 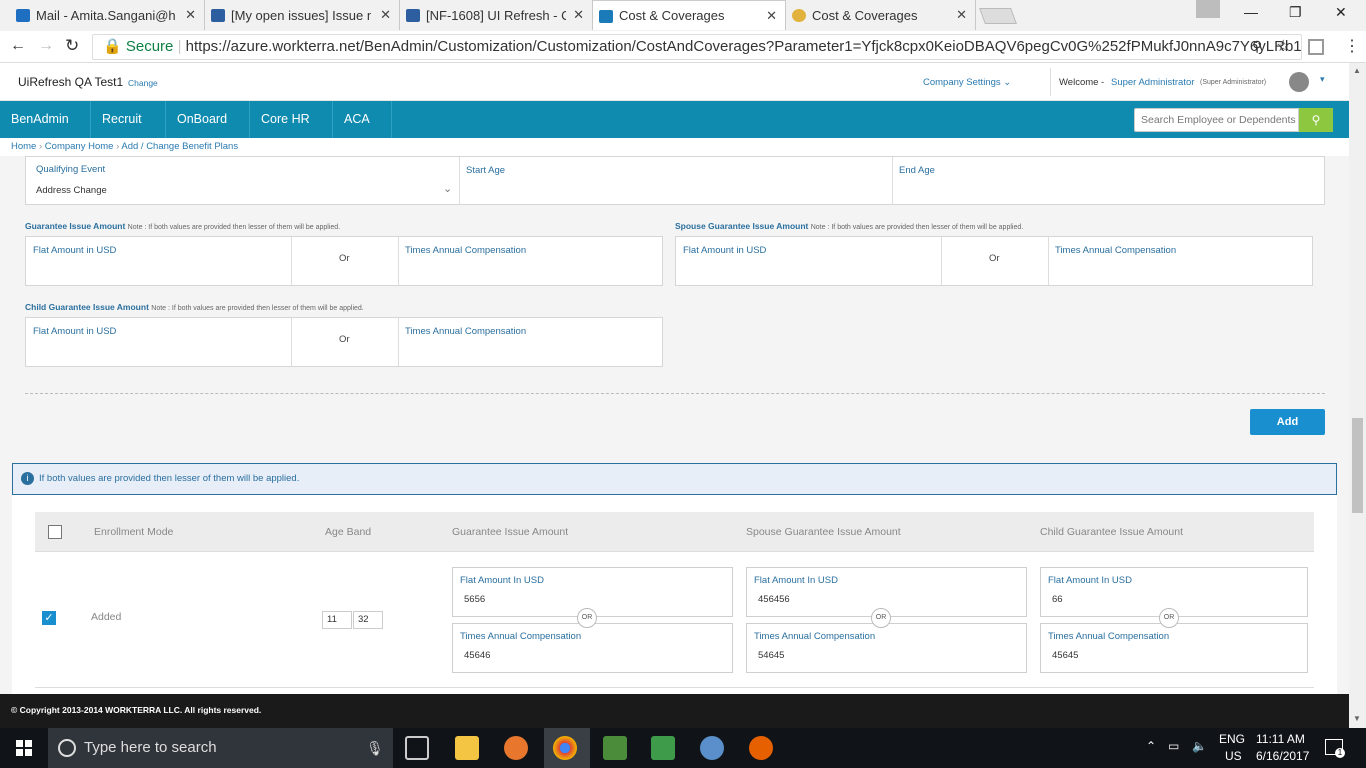 I want to click on microphone-icon: 🎙, so click(x=375, y=748).